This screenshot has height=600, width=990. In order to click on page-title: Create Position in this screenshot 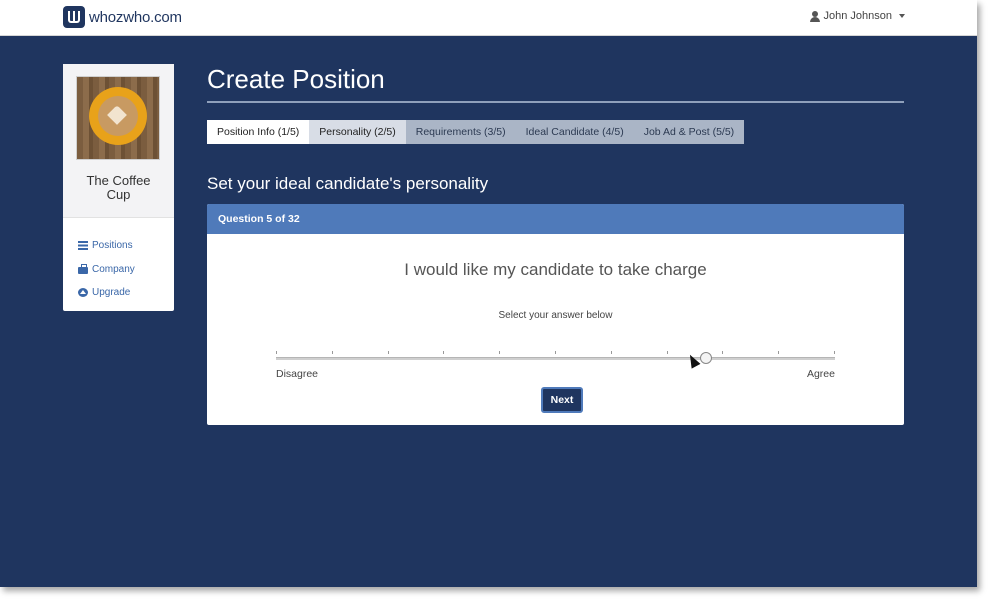, I will do `click(296, 79)`.